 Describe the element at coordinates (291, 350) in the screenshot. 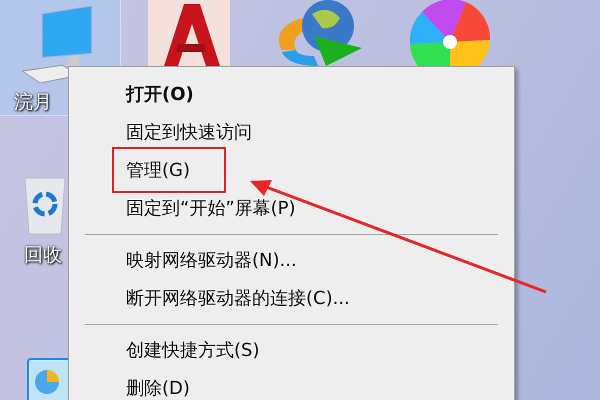

I see `menu-item: 创建快捷方式(S)` at that location.